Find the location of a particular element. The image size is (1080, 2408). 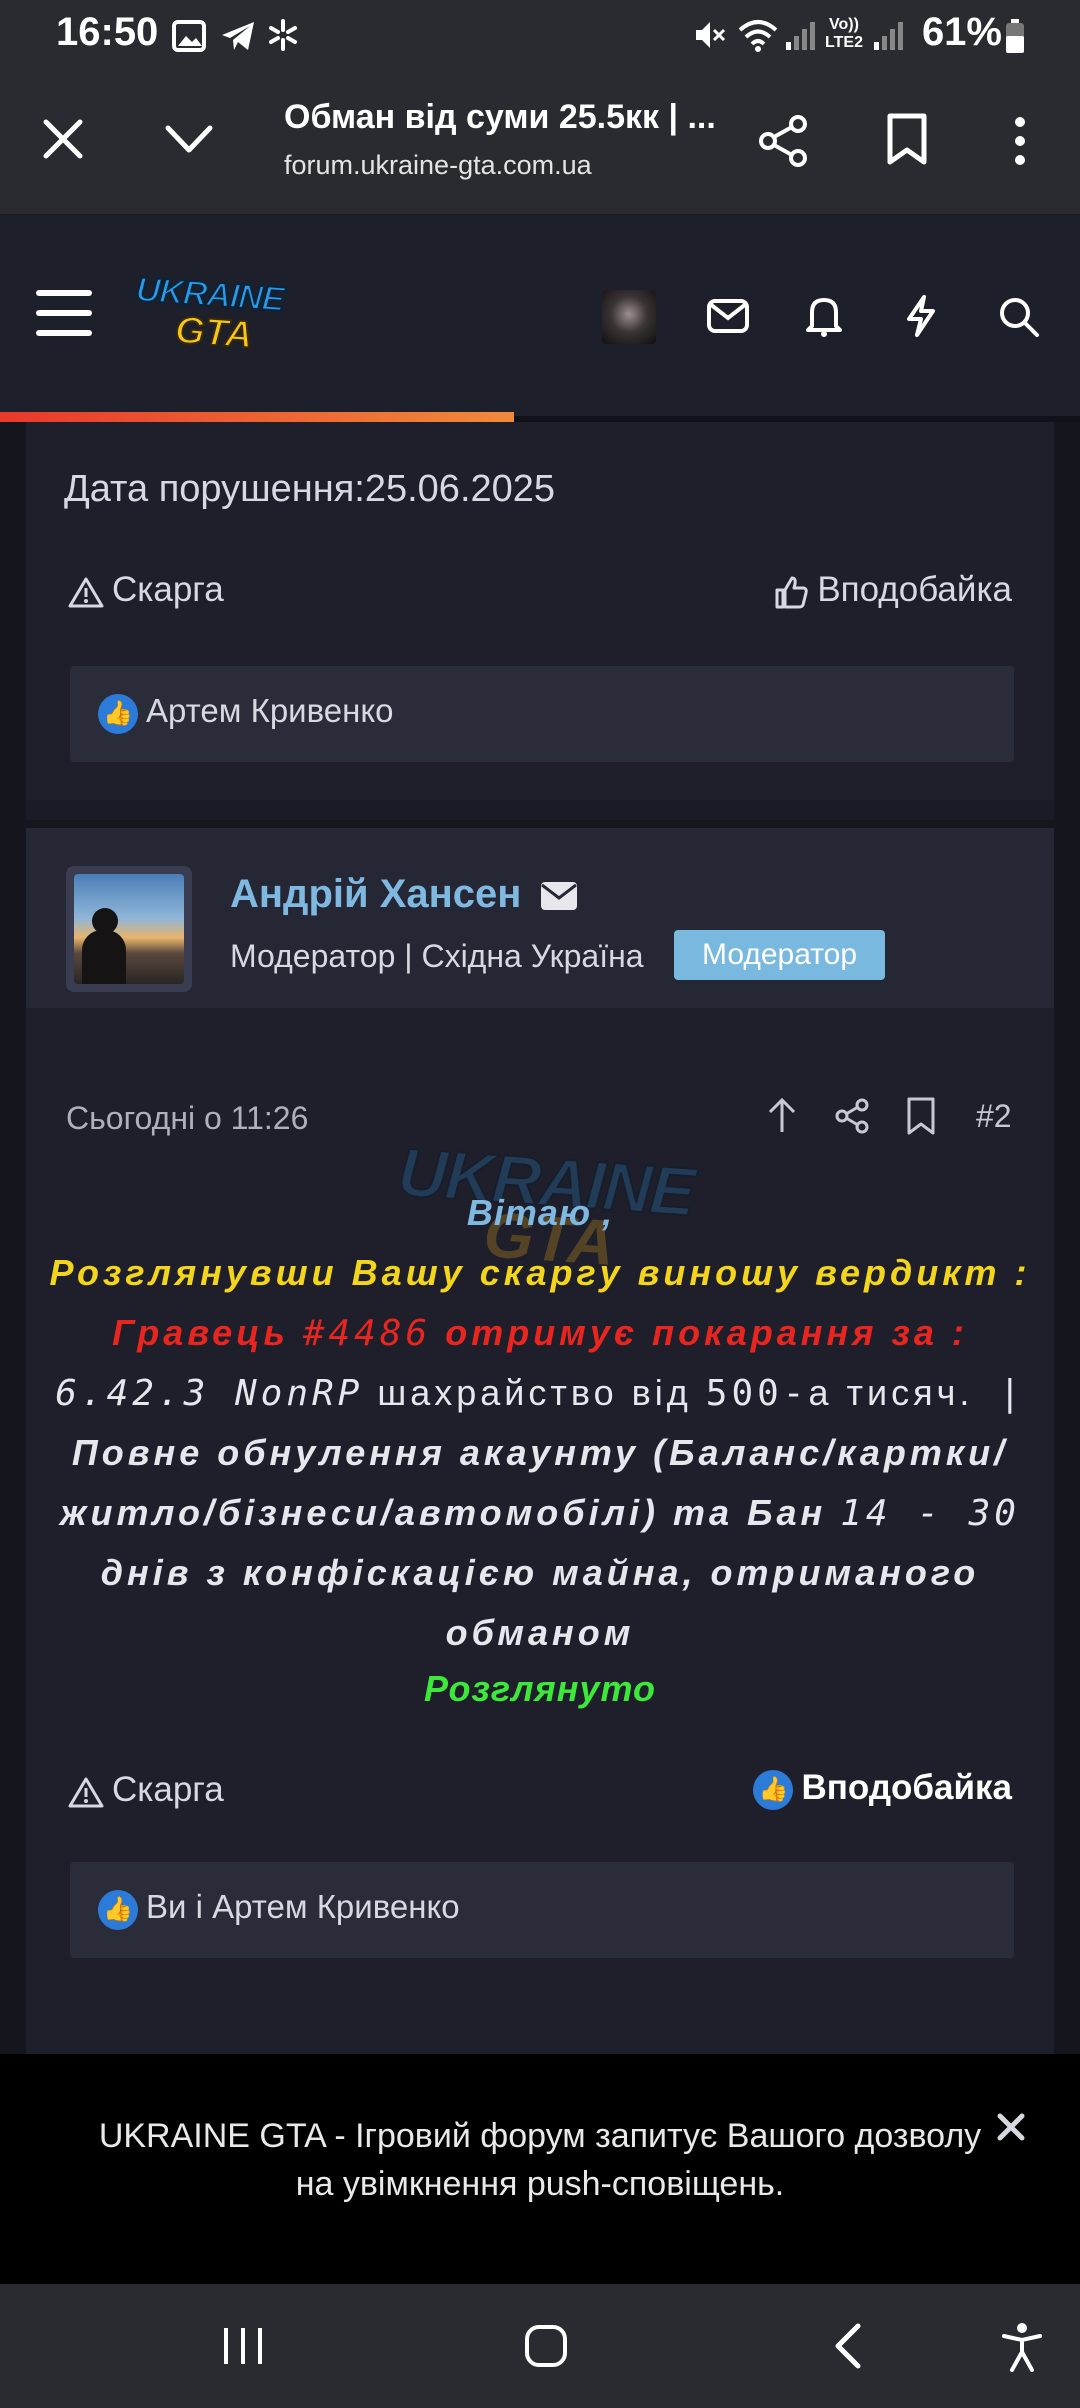

signal-icon is located at coordinates (800, 36).